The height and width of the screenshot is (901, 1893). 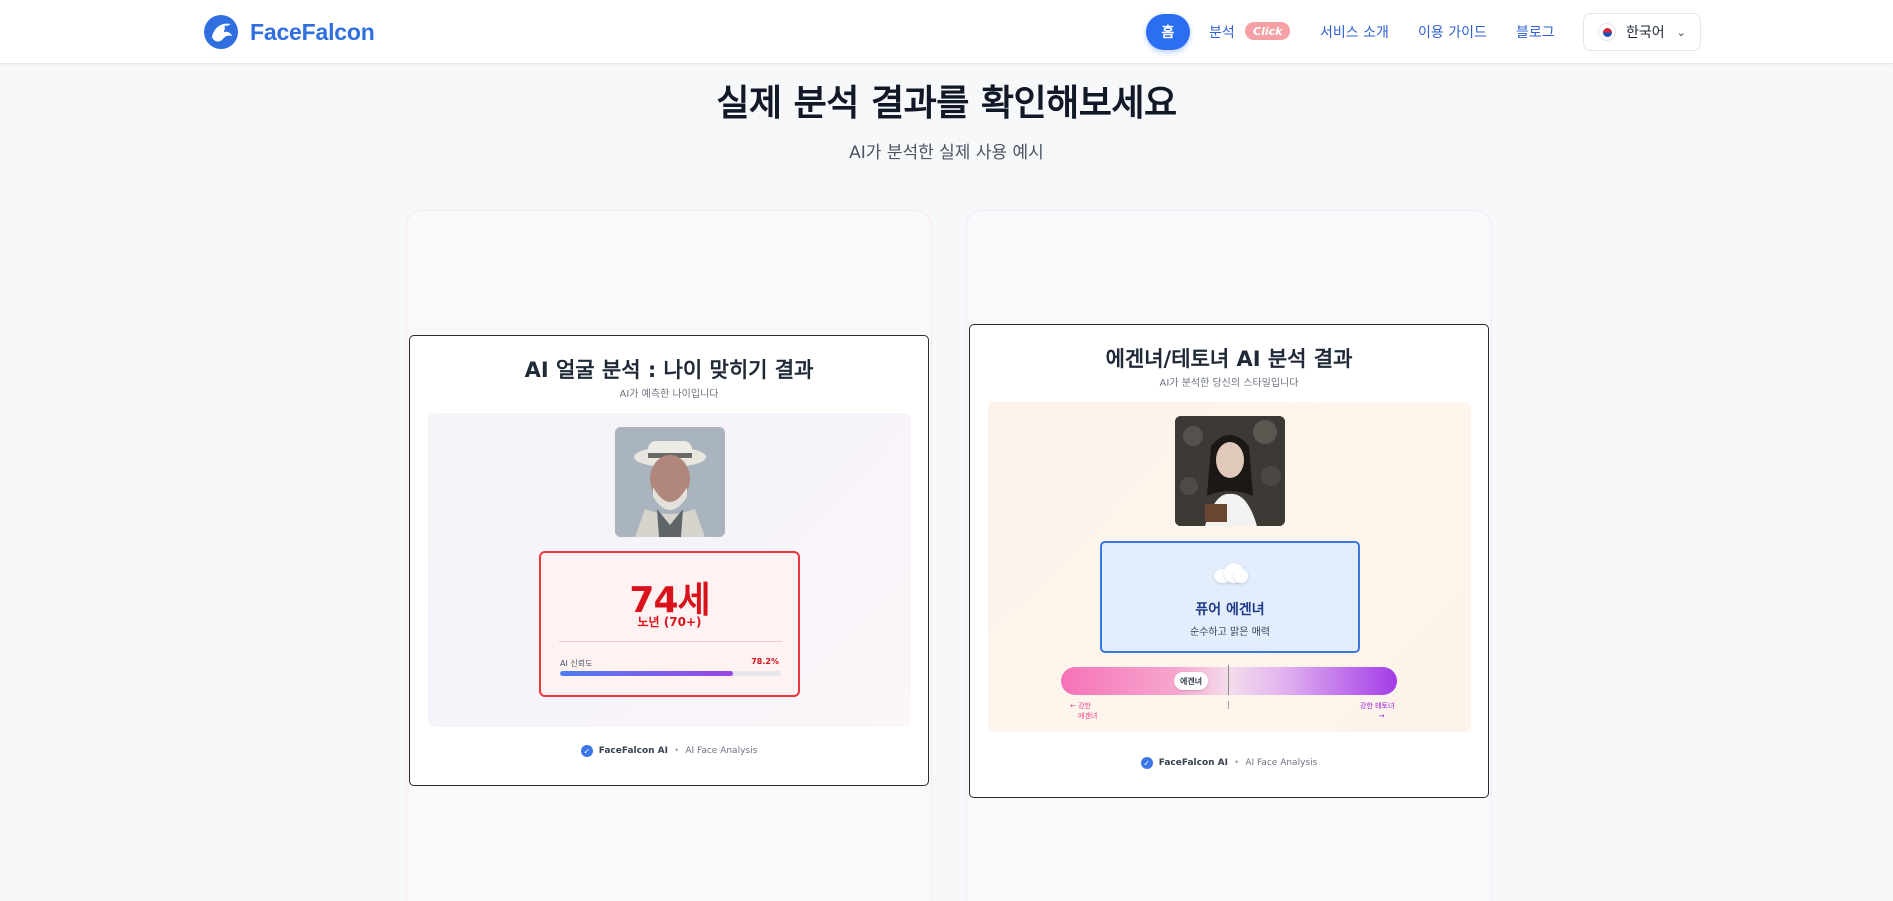 I want to click on nav-about-link: 서비스 소개, so click(x=1354, y=32).